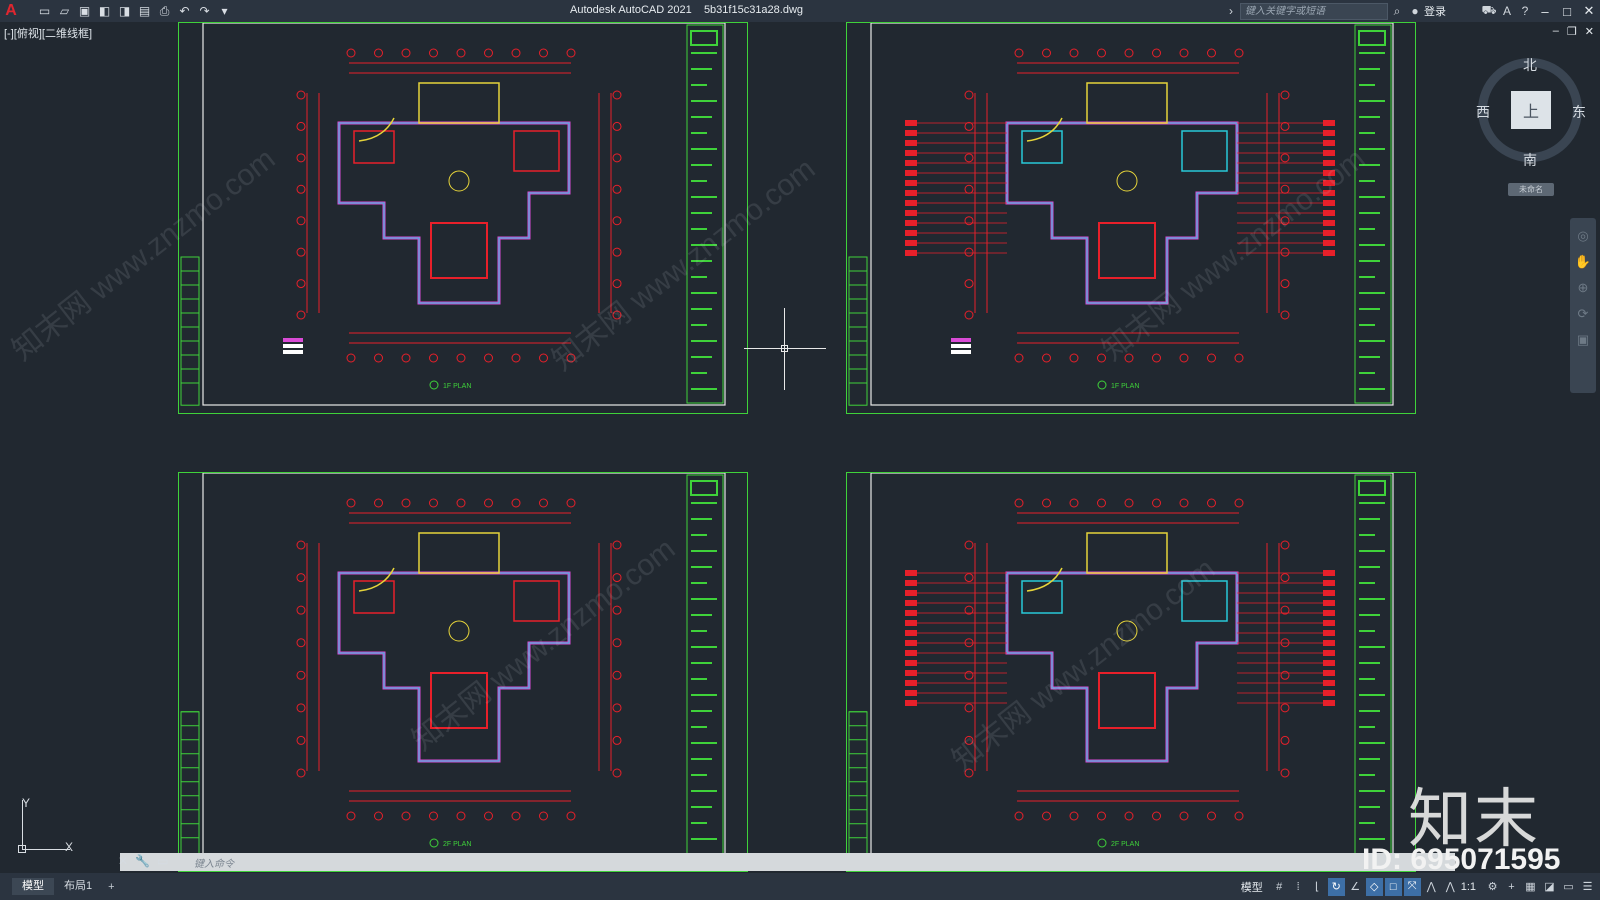  Describe the element at coordinates (1374, 886) in the screenshot. I see `isodraft-icon: ◇` at that location.